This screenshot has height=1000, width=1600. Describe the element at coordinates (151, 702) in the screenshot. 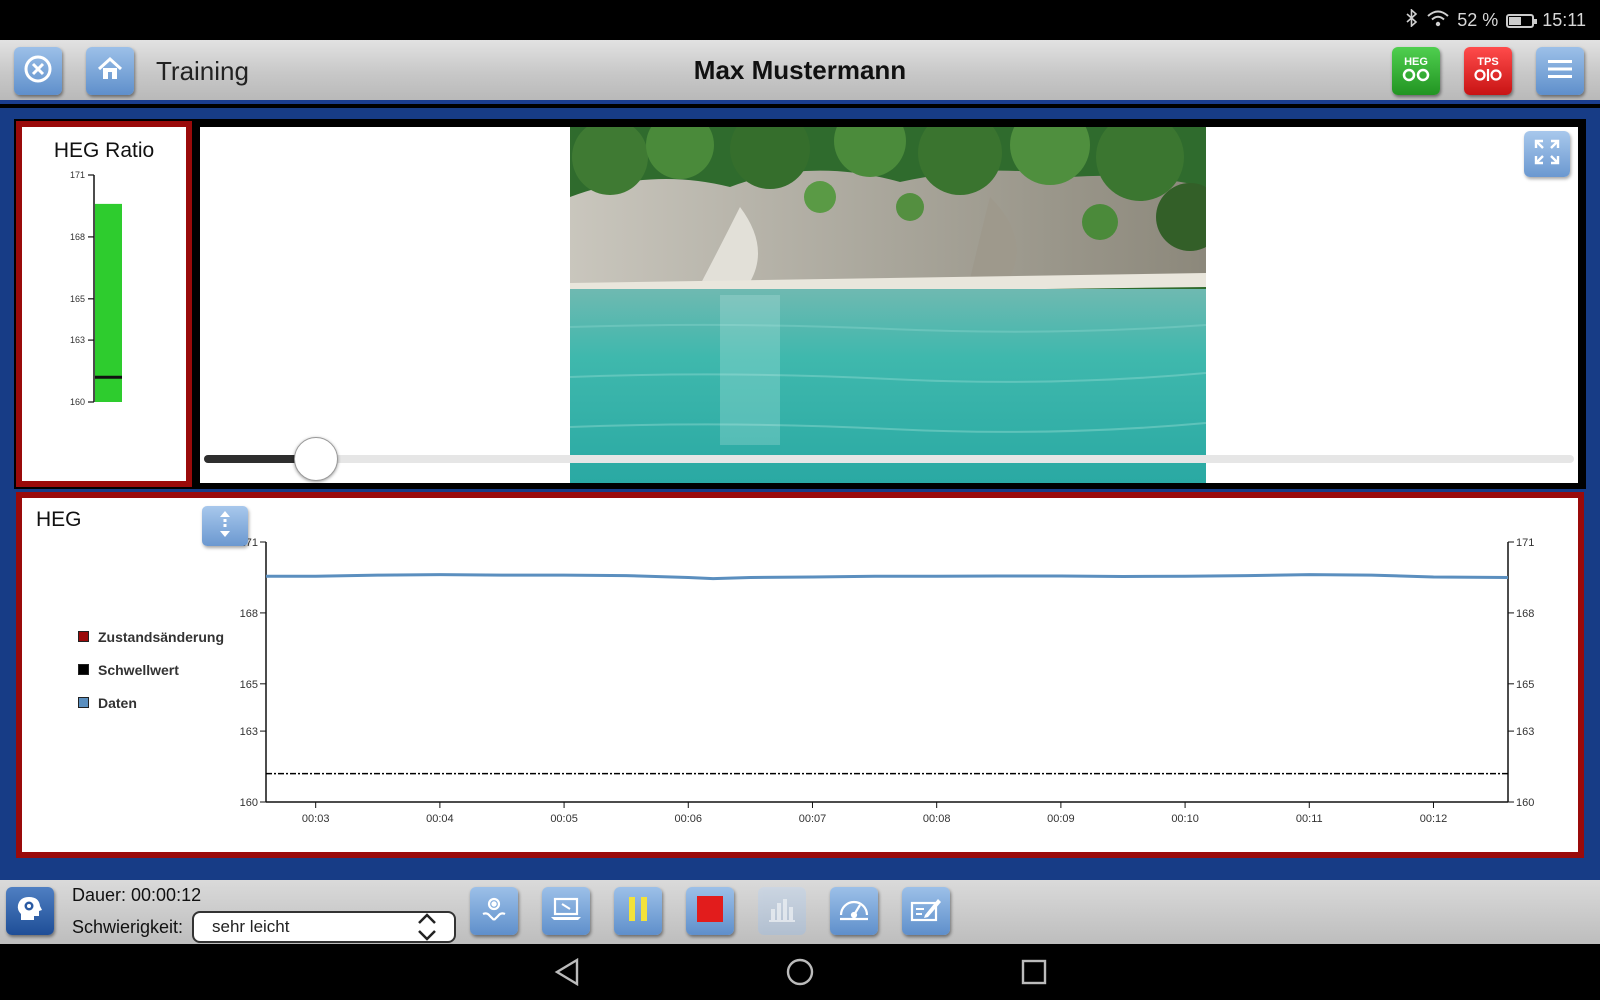

I see `legend-item-data: Daten` at that location.